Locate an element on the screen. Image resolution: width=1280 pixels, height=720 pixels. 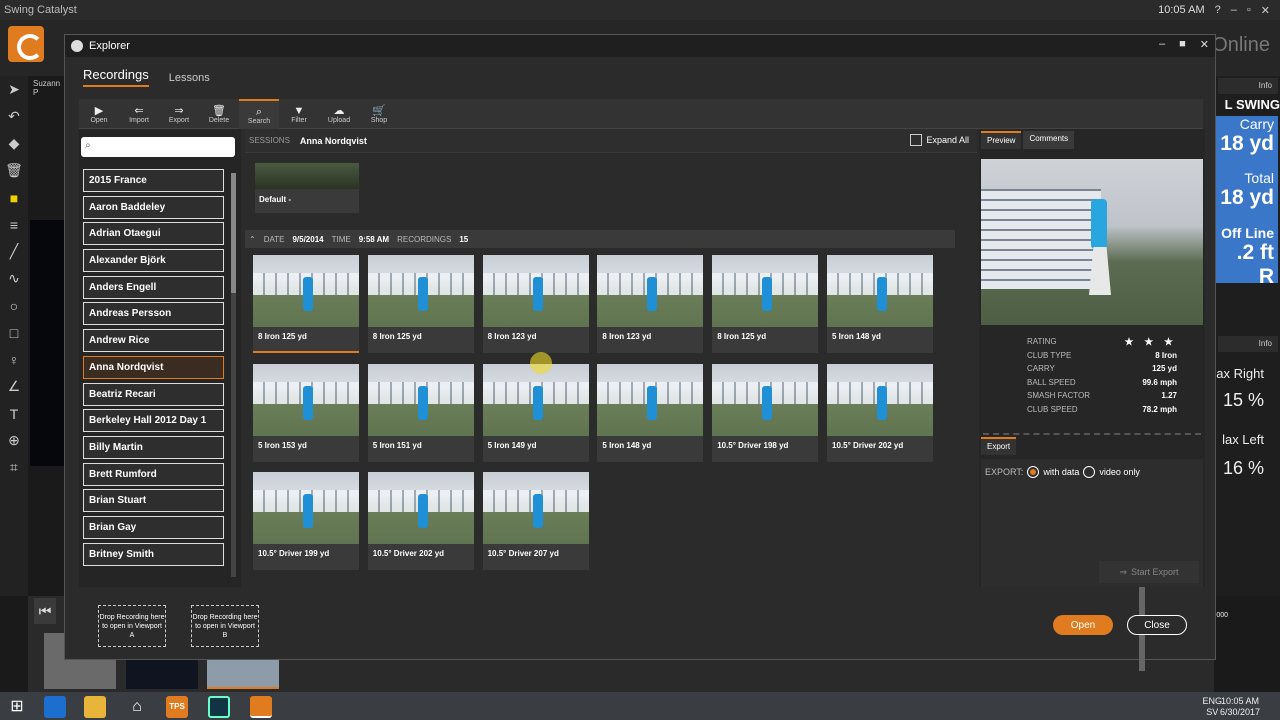
name-list-item: Brian Stuart is located at coordinates (153, 501).